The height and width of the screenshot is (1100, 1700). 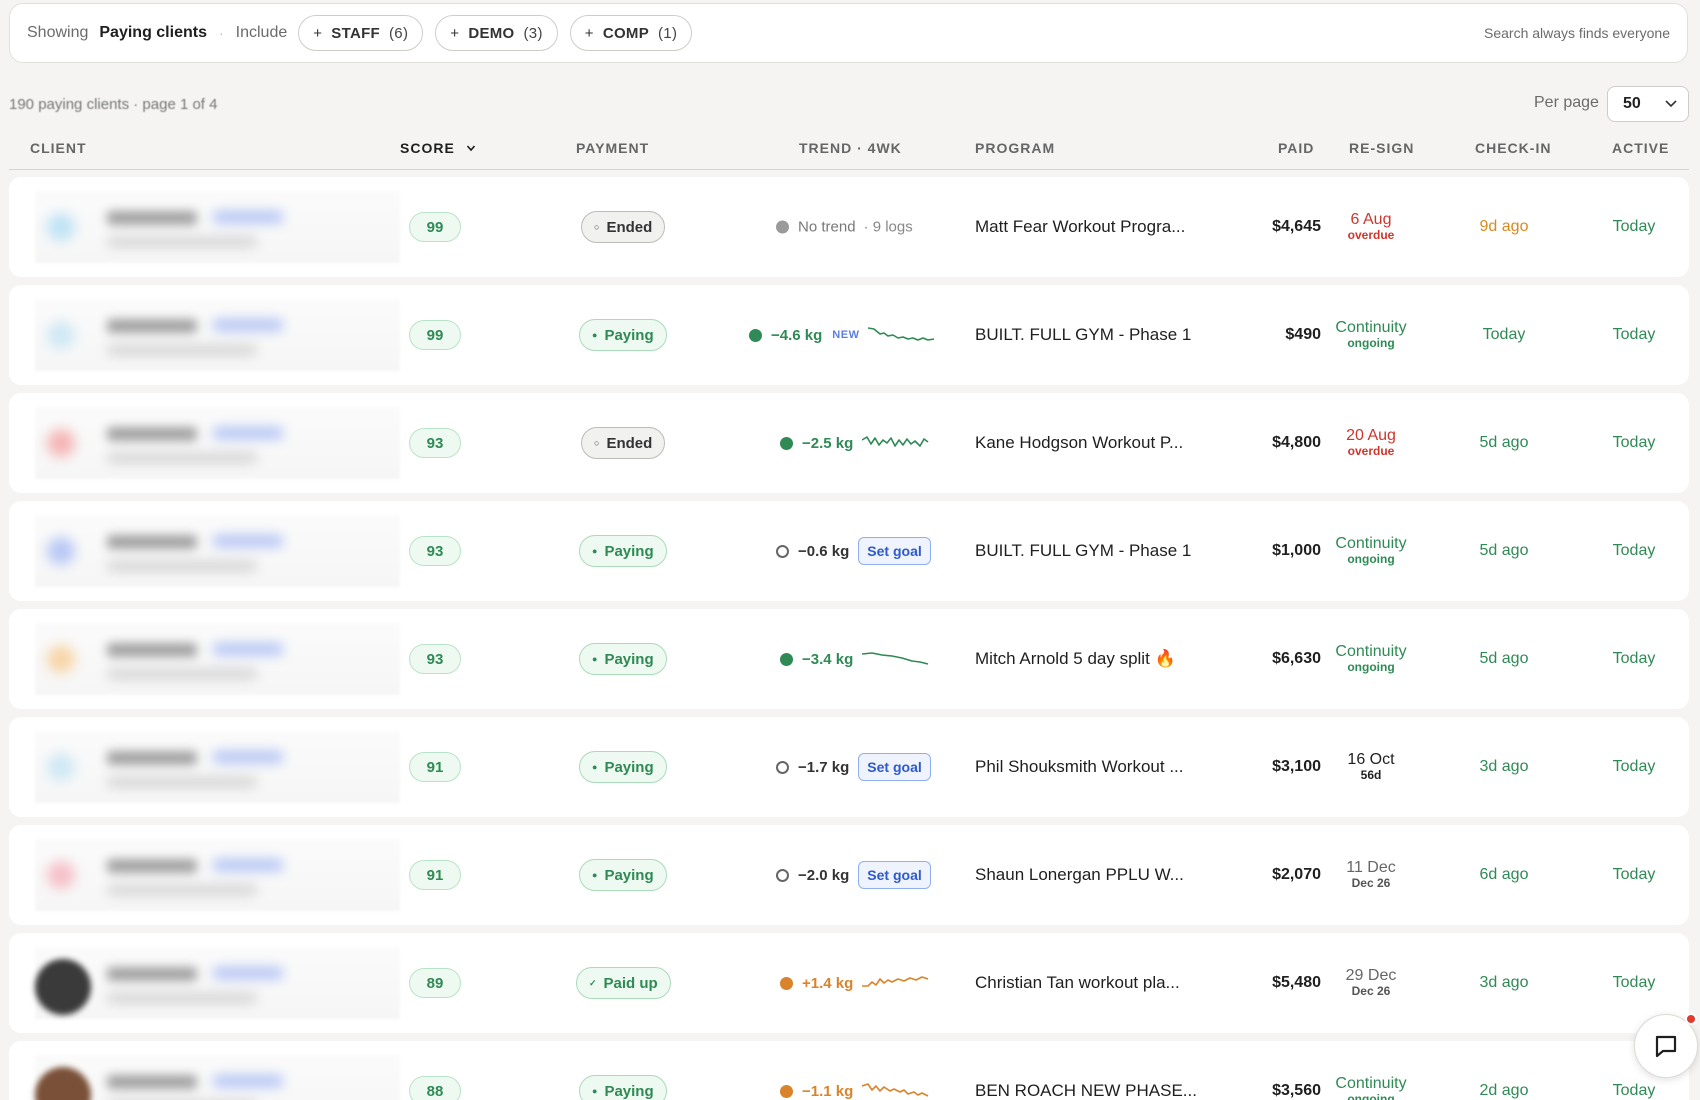 What do you see at coordinates (1648, 104) in the screenshot?
I see `per-page-select: 50` at bounding box center [1648, 104].